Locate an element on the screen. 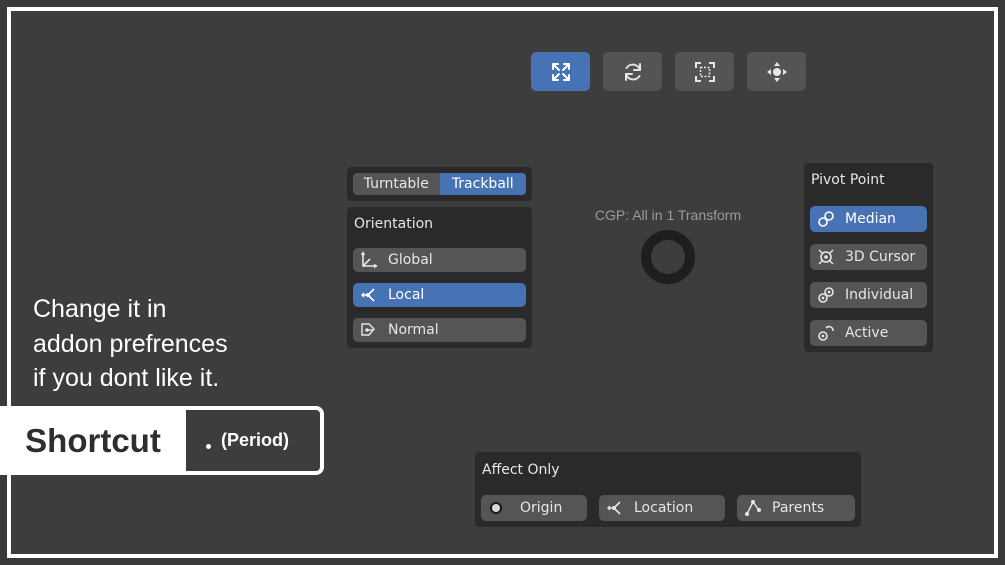  move-tool-button is located at coordinates (776, 71).